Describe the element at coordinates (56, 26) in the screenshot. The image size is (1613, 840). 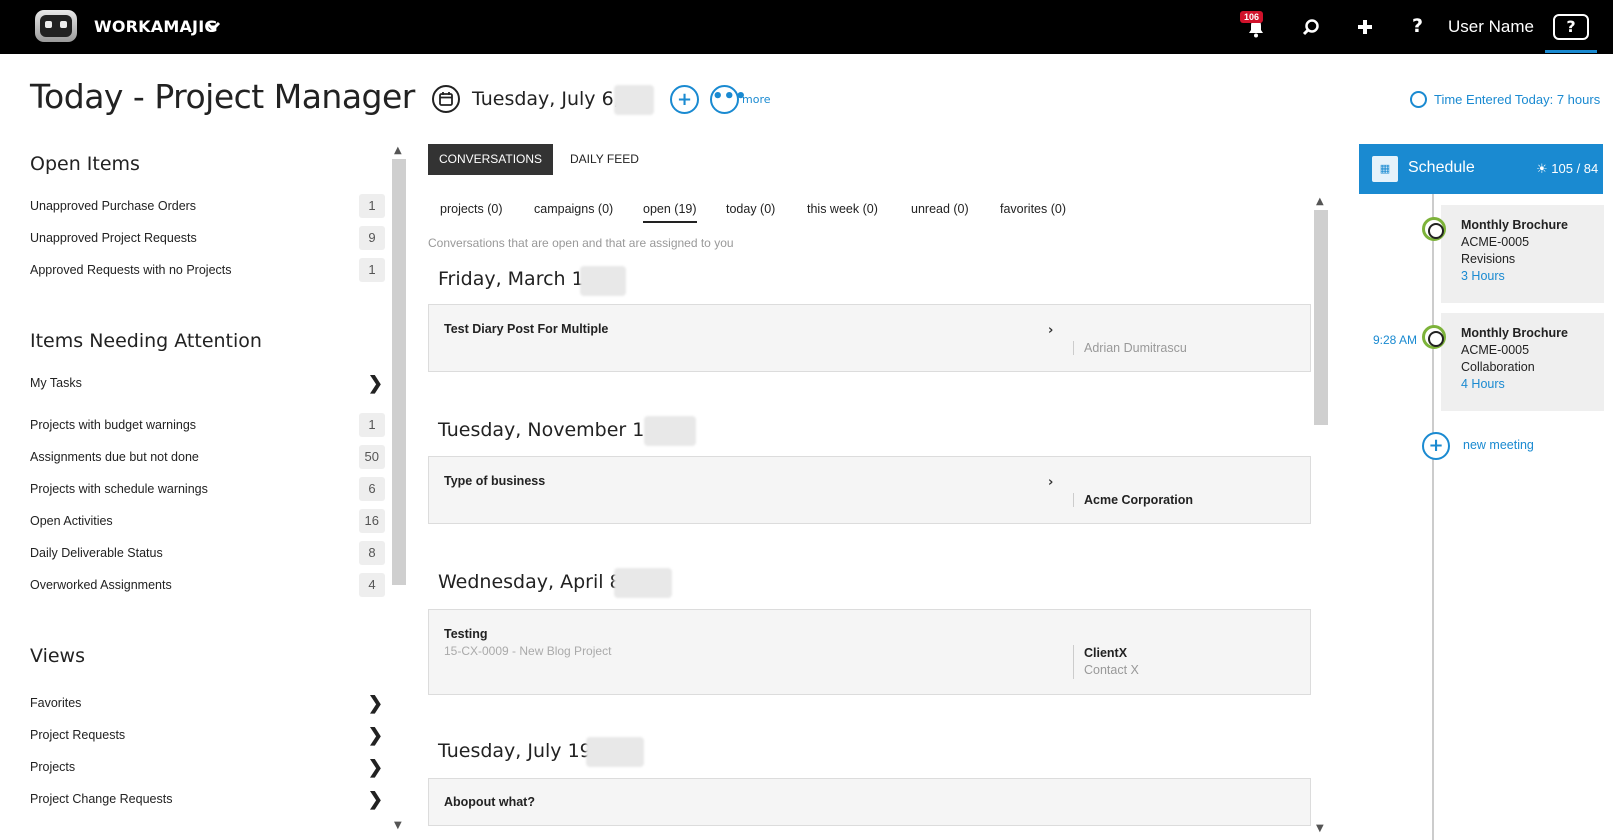
I see `app-logo` at that location.